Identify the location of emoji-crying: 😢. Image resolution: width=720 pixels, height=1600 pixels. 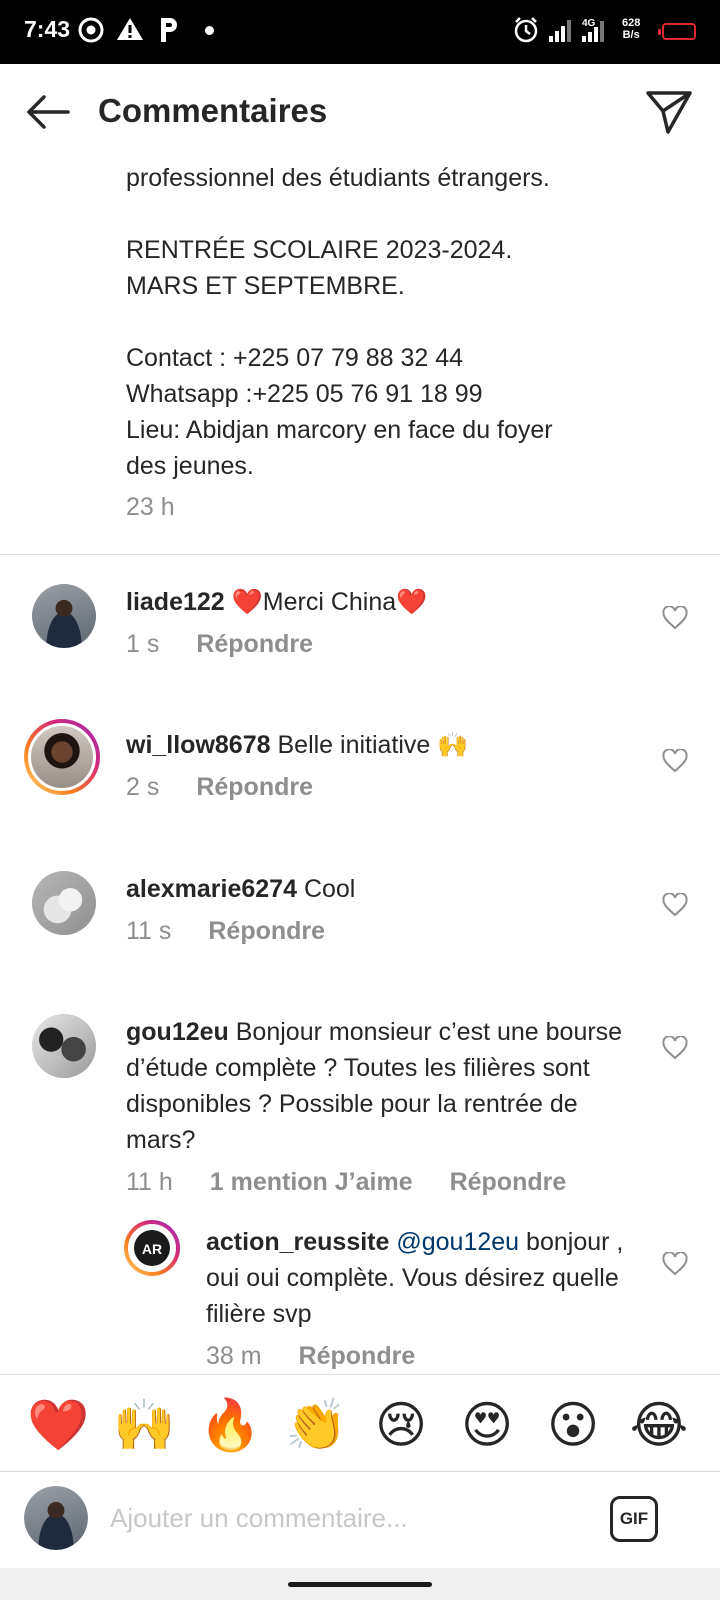
(401, 1425).